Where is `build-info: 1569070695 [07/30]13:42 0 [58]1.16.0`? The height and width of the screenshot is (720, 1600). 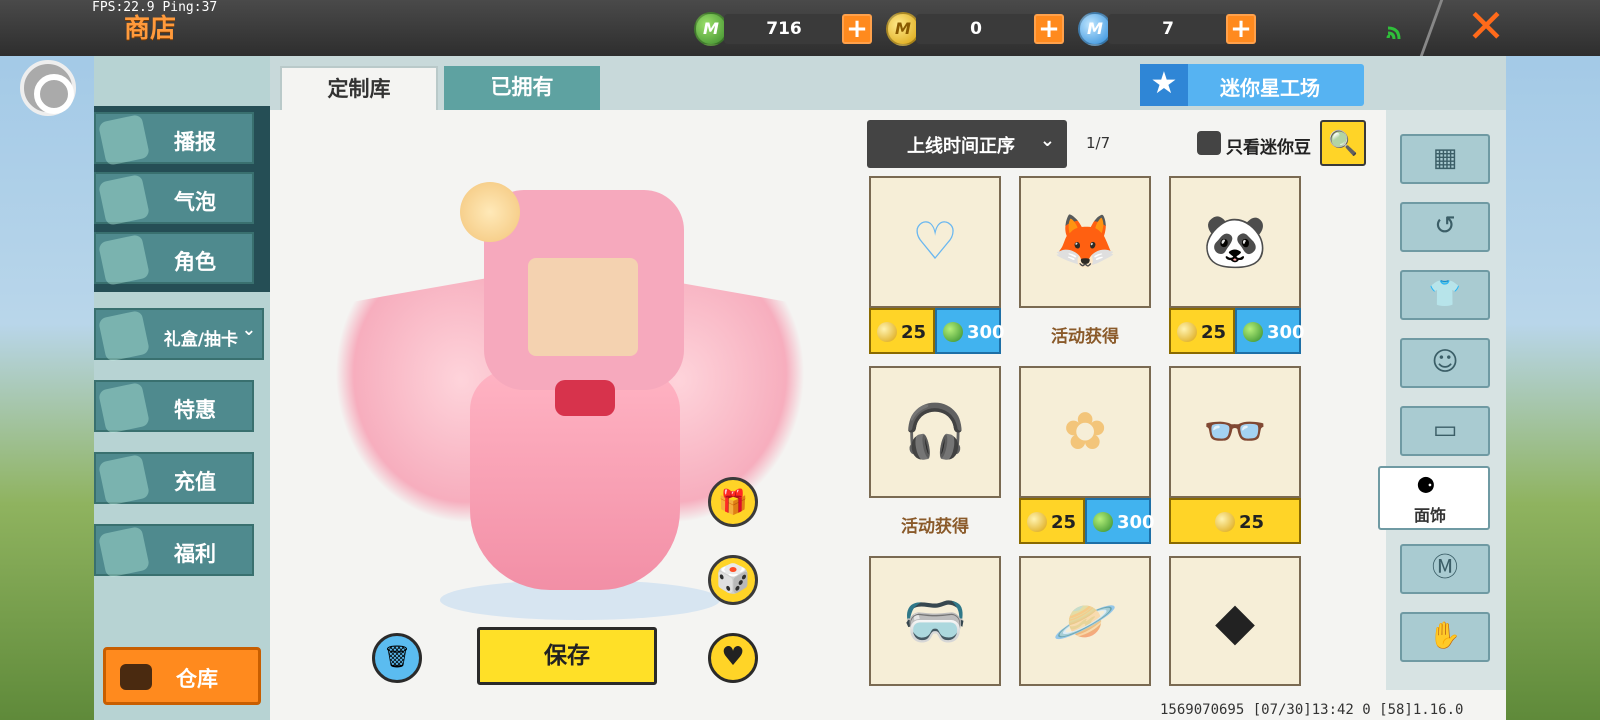
build-info: 1569070695 [07/30]13:42 0 [58]1.16.0 is located at coordinates (1312, 710).